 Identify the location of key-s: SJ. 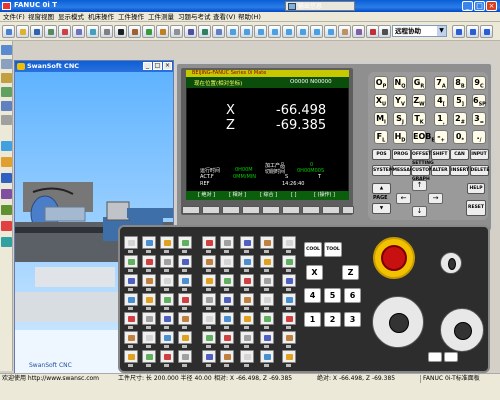
(400, 119).